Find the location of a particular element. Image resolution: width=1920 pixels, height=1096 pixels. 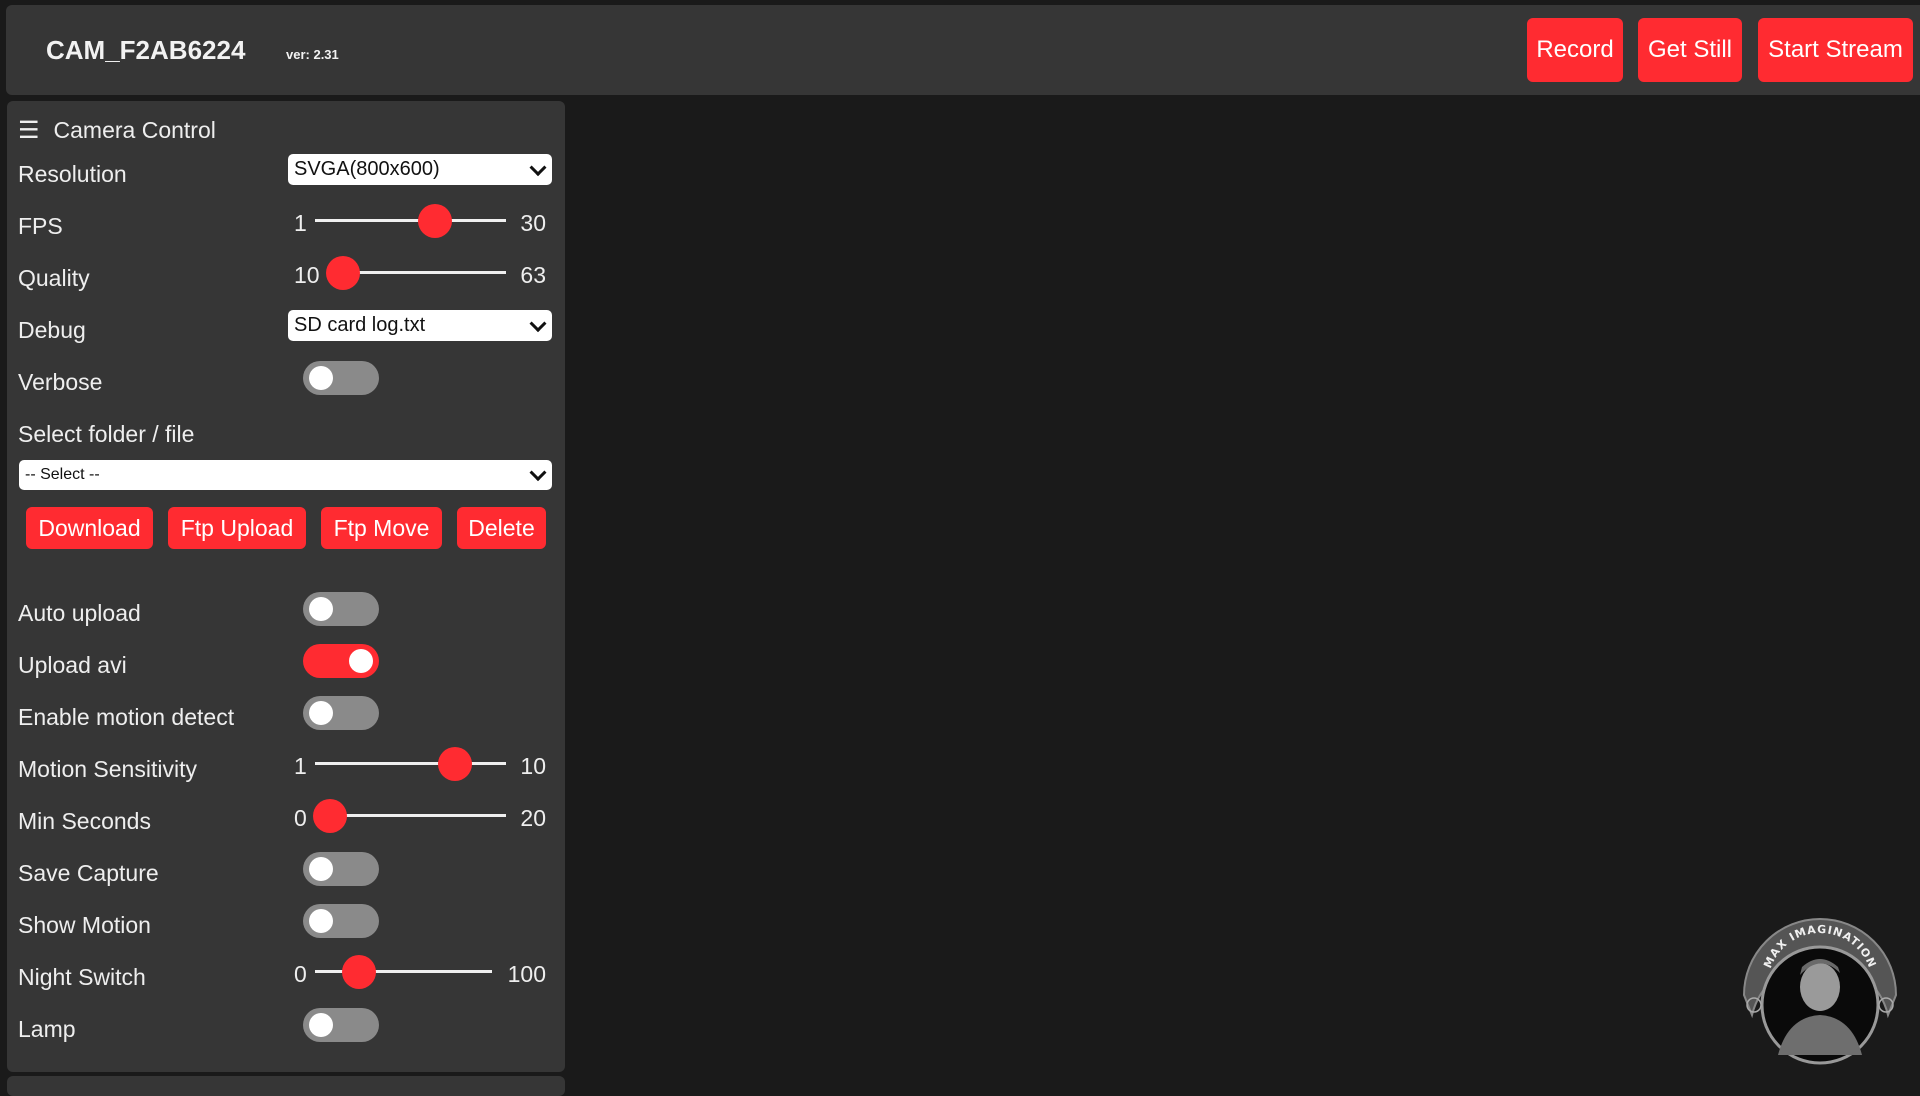

min-seconds-min: 0 is located at coordinates (300, 818).